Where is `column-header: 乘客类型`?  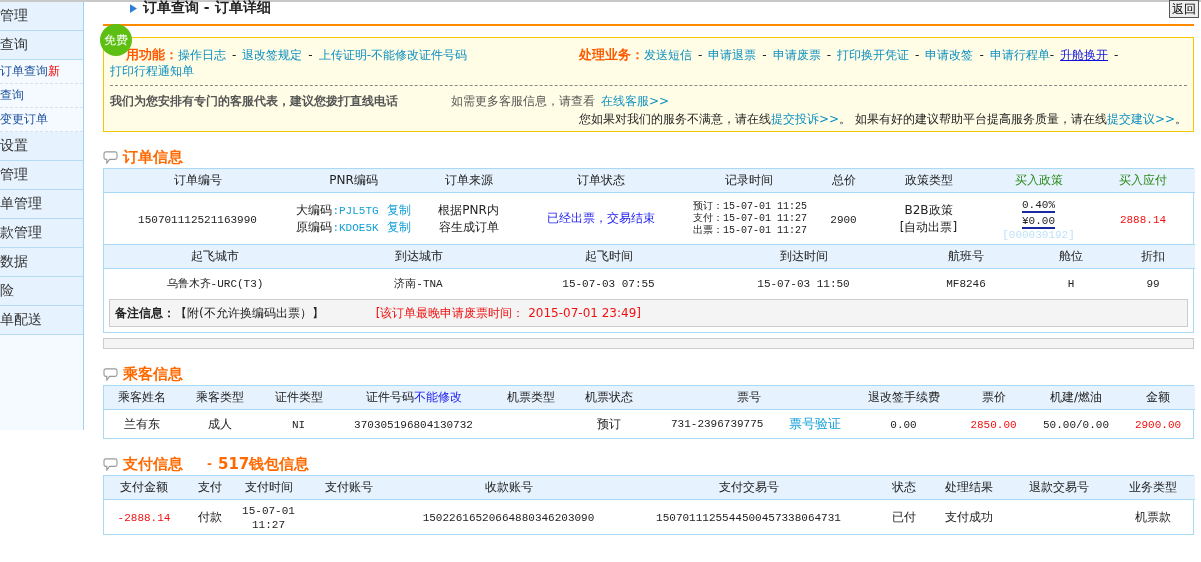
column-header: 乘客类型 is located at coordinates (220, 398).